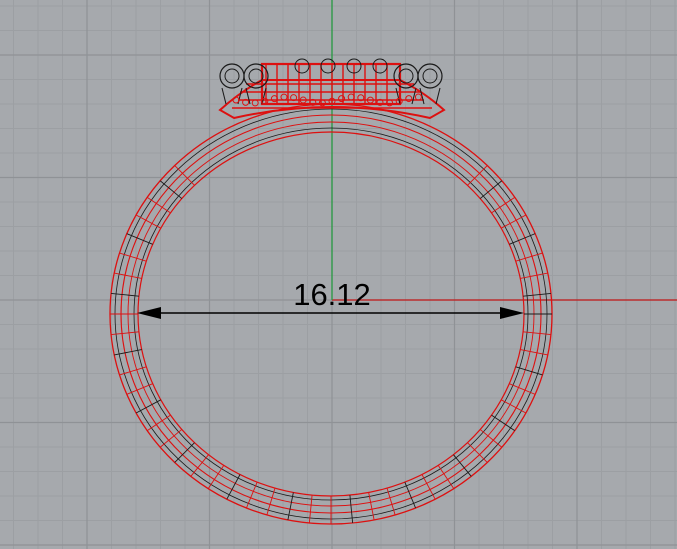 The image size is (677, 549). What do you see at coordinates (512, 313) in the screenshot?
I see `dimension-arrow-right-icon` at bounding box center [512, 313].